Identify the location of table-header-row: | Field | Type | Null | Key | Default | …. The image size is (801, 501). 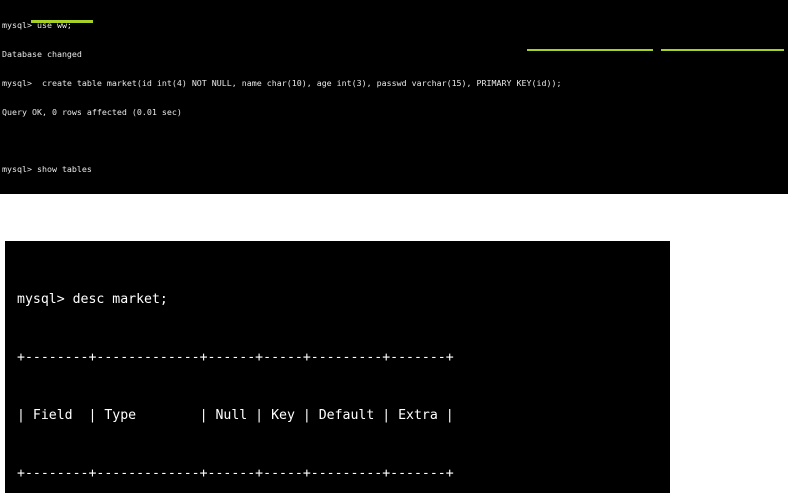
(235, 416).